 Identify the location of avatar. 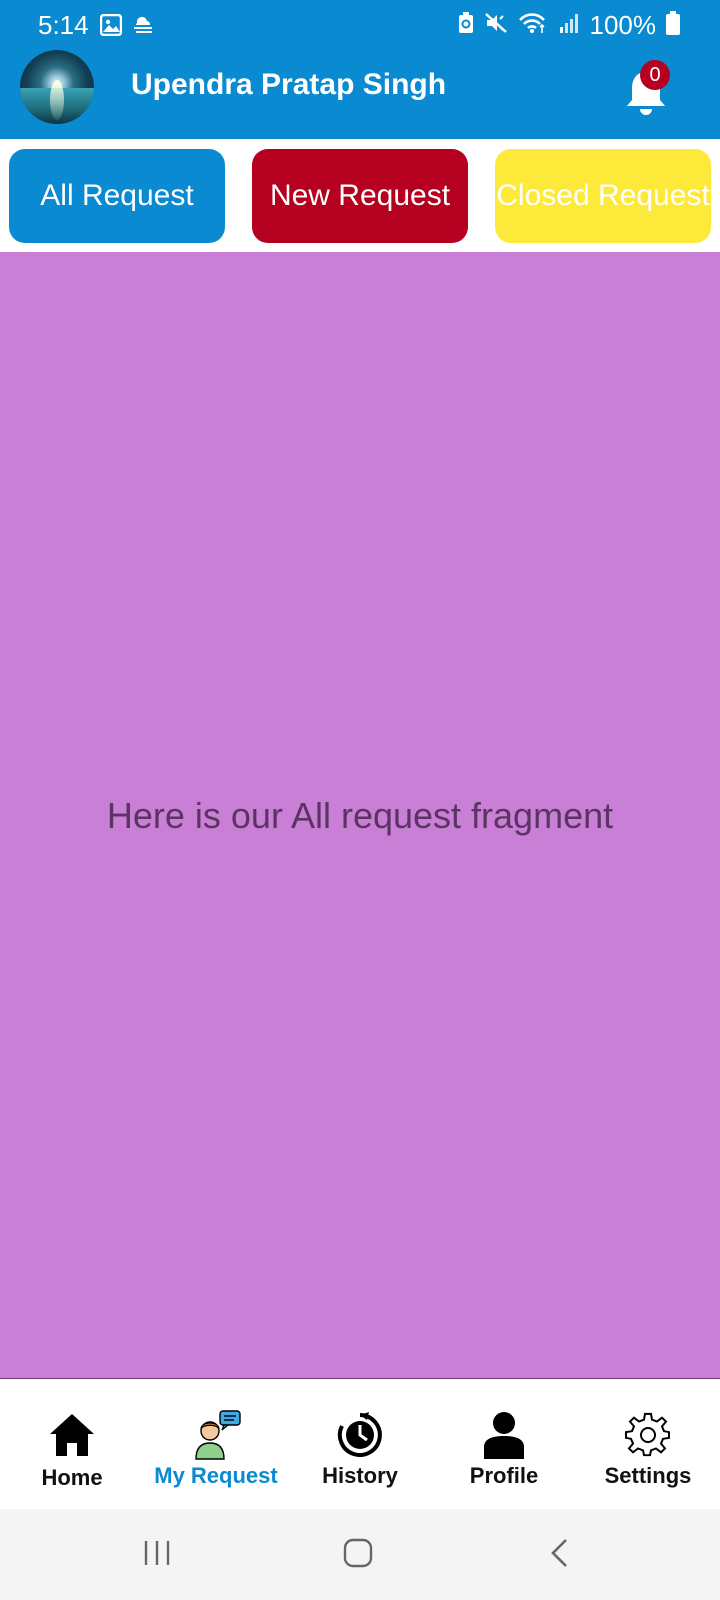
(57, 87).